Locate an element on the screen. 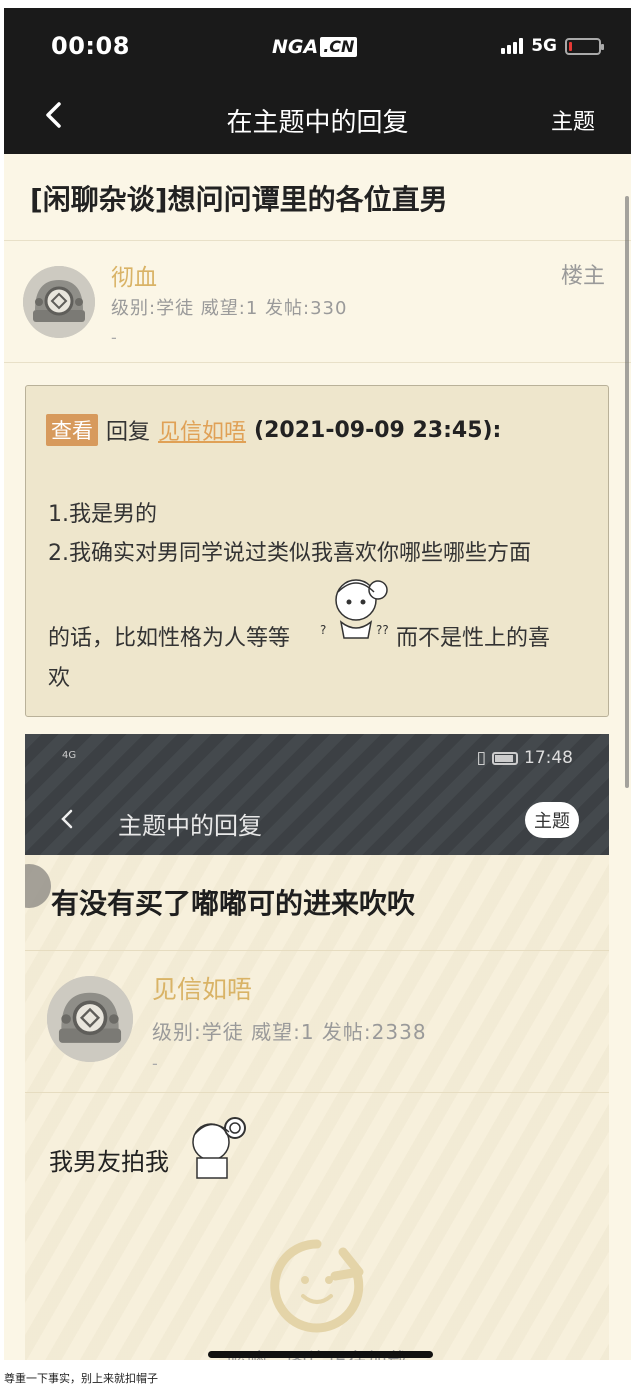 The image size is (640, 1396). battery-icon is located at coordinates (584, 46).